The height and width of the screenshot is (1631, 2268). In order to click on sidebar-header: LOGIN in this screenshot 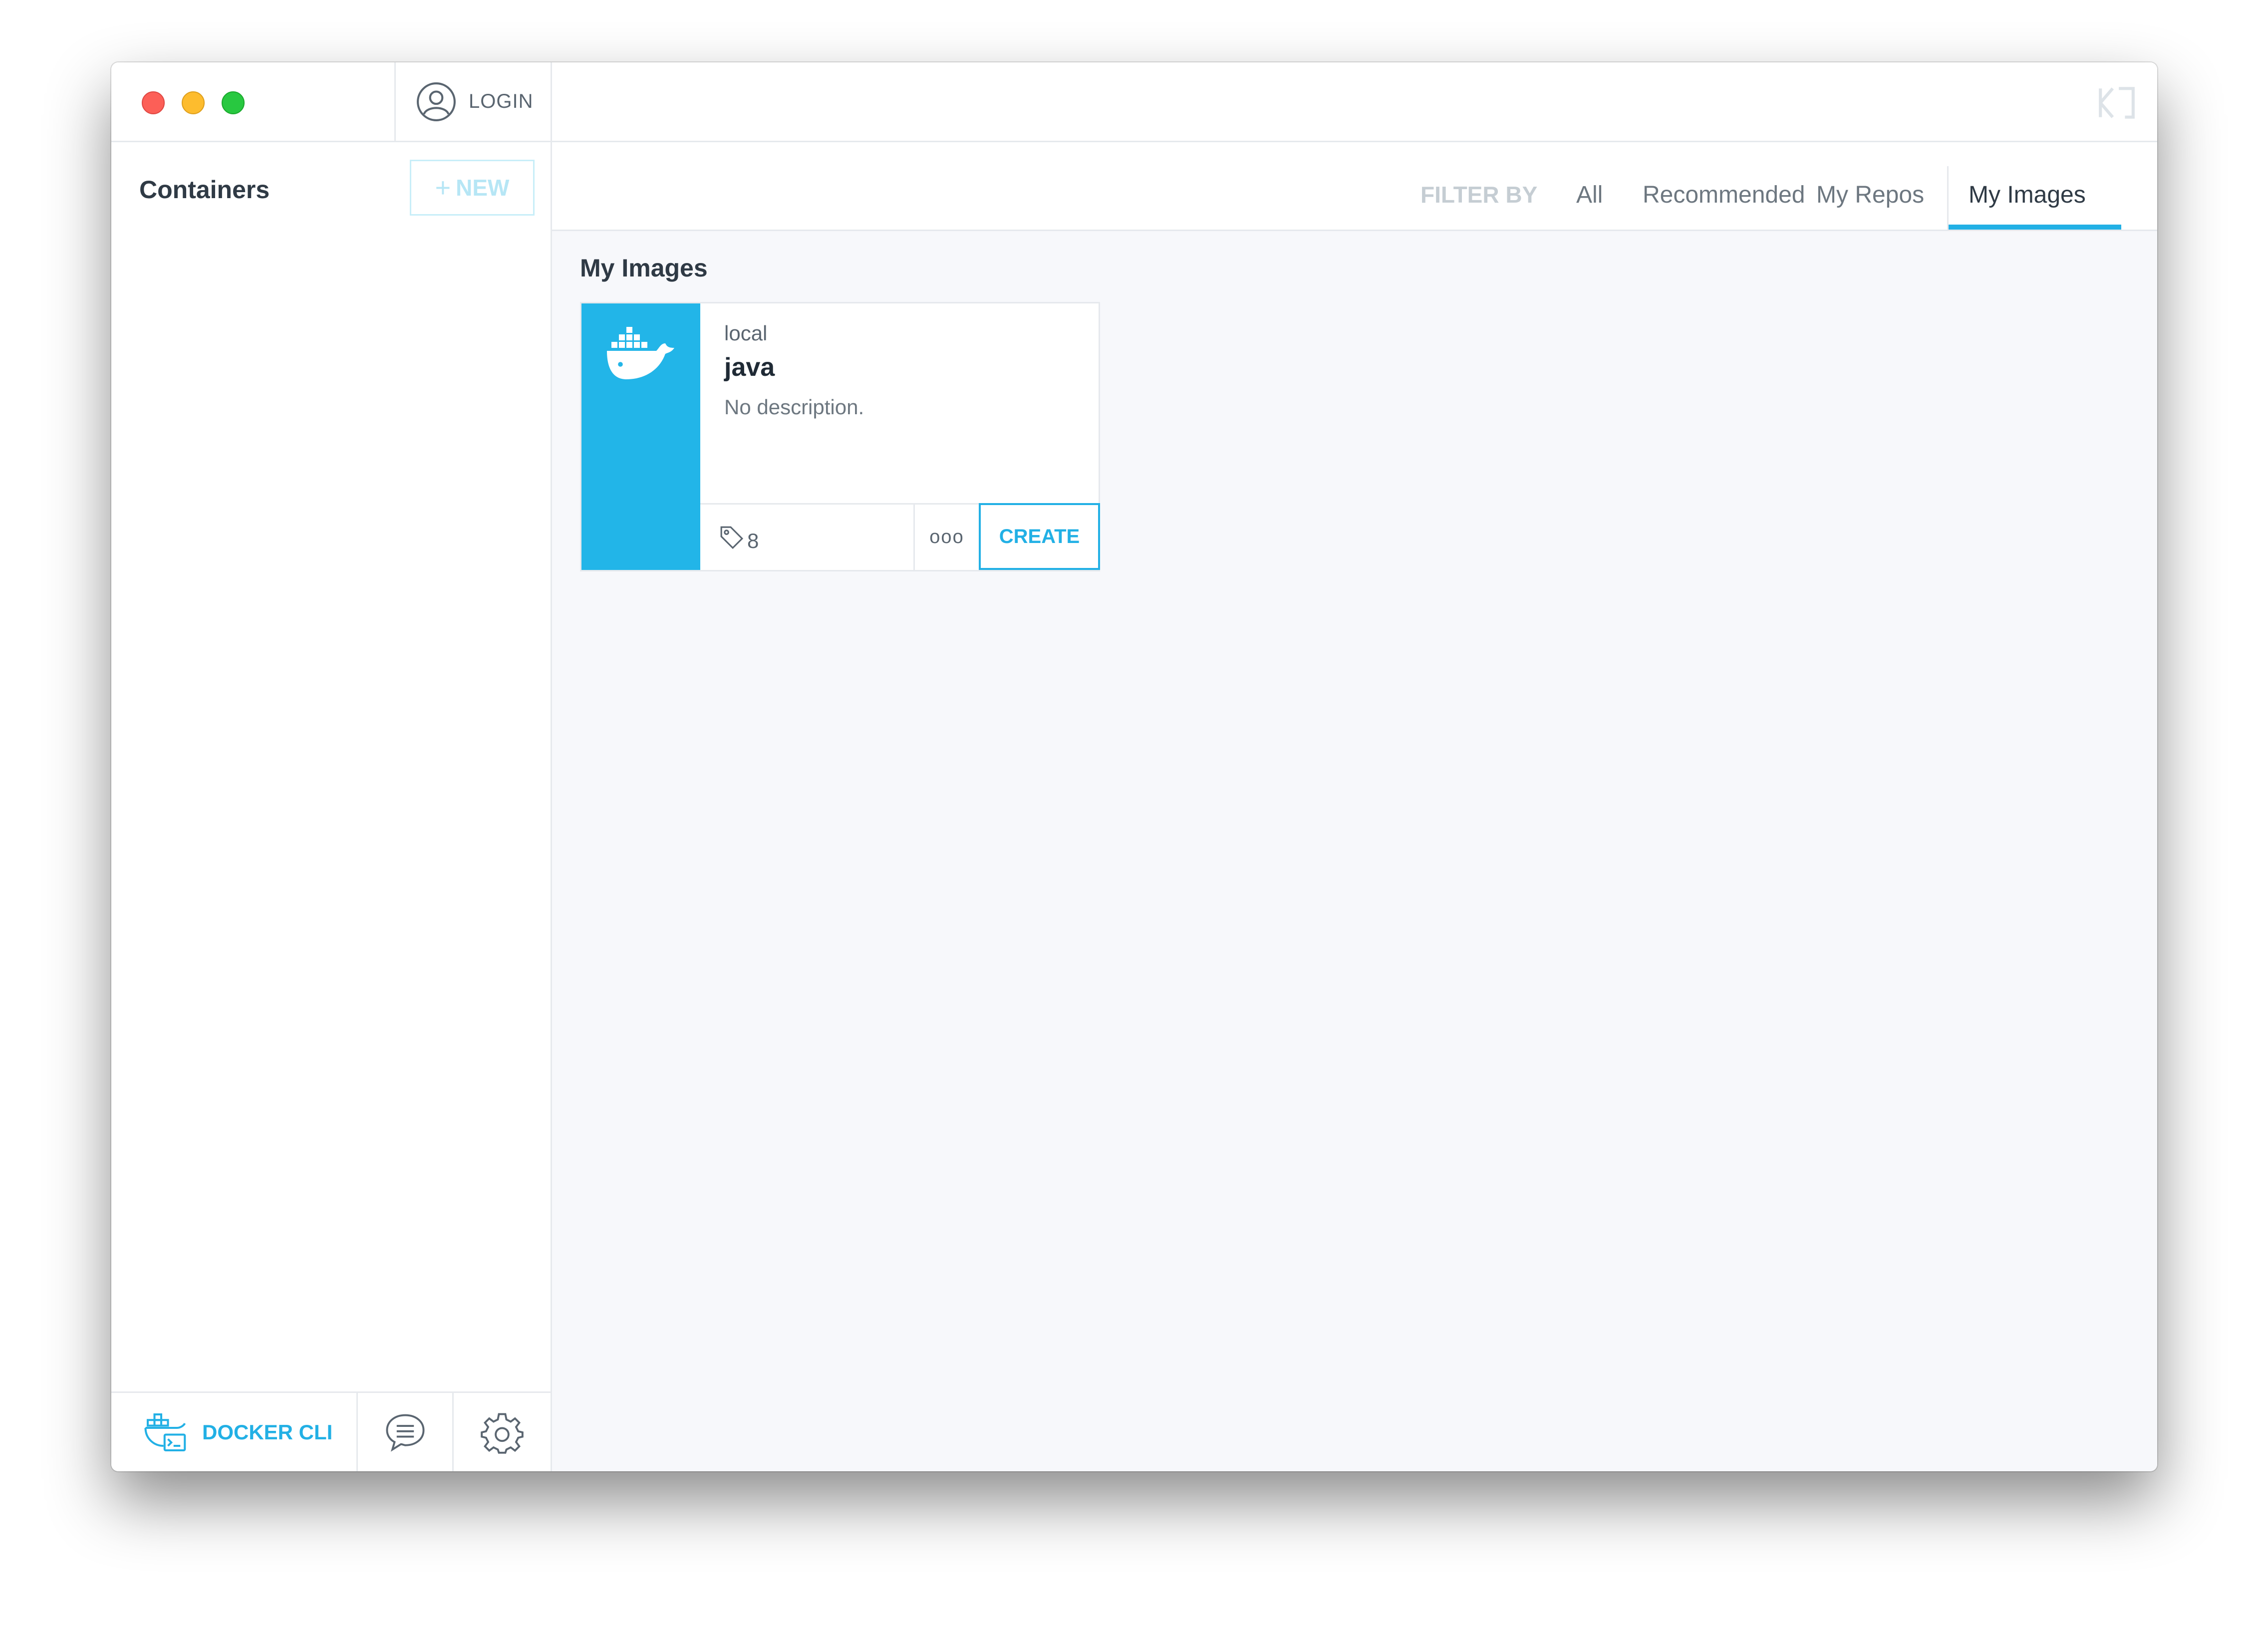, I will do `click(331, 102)`.